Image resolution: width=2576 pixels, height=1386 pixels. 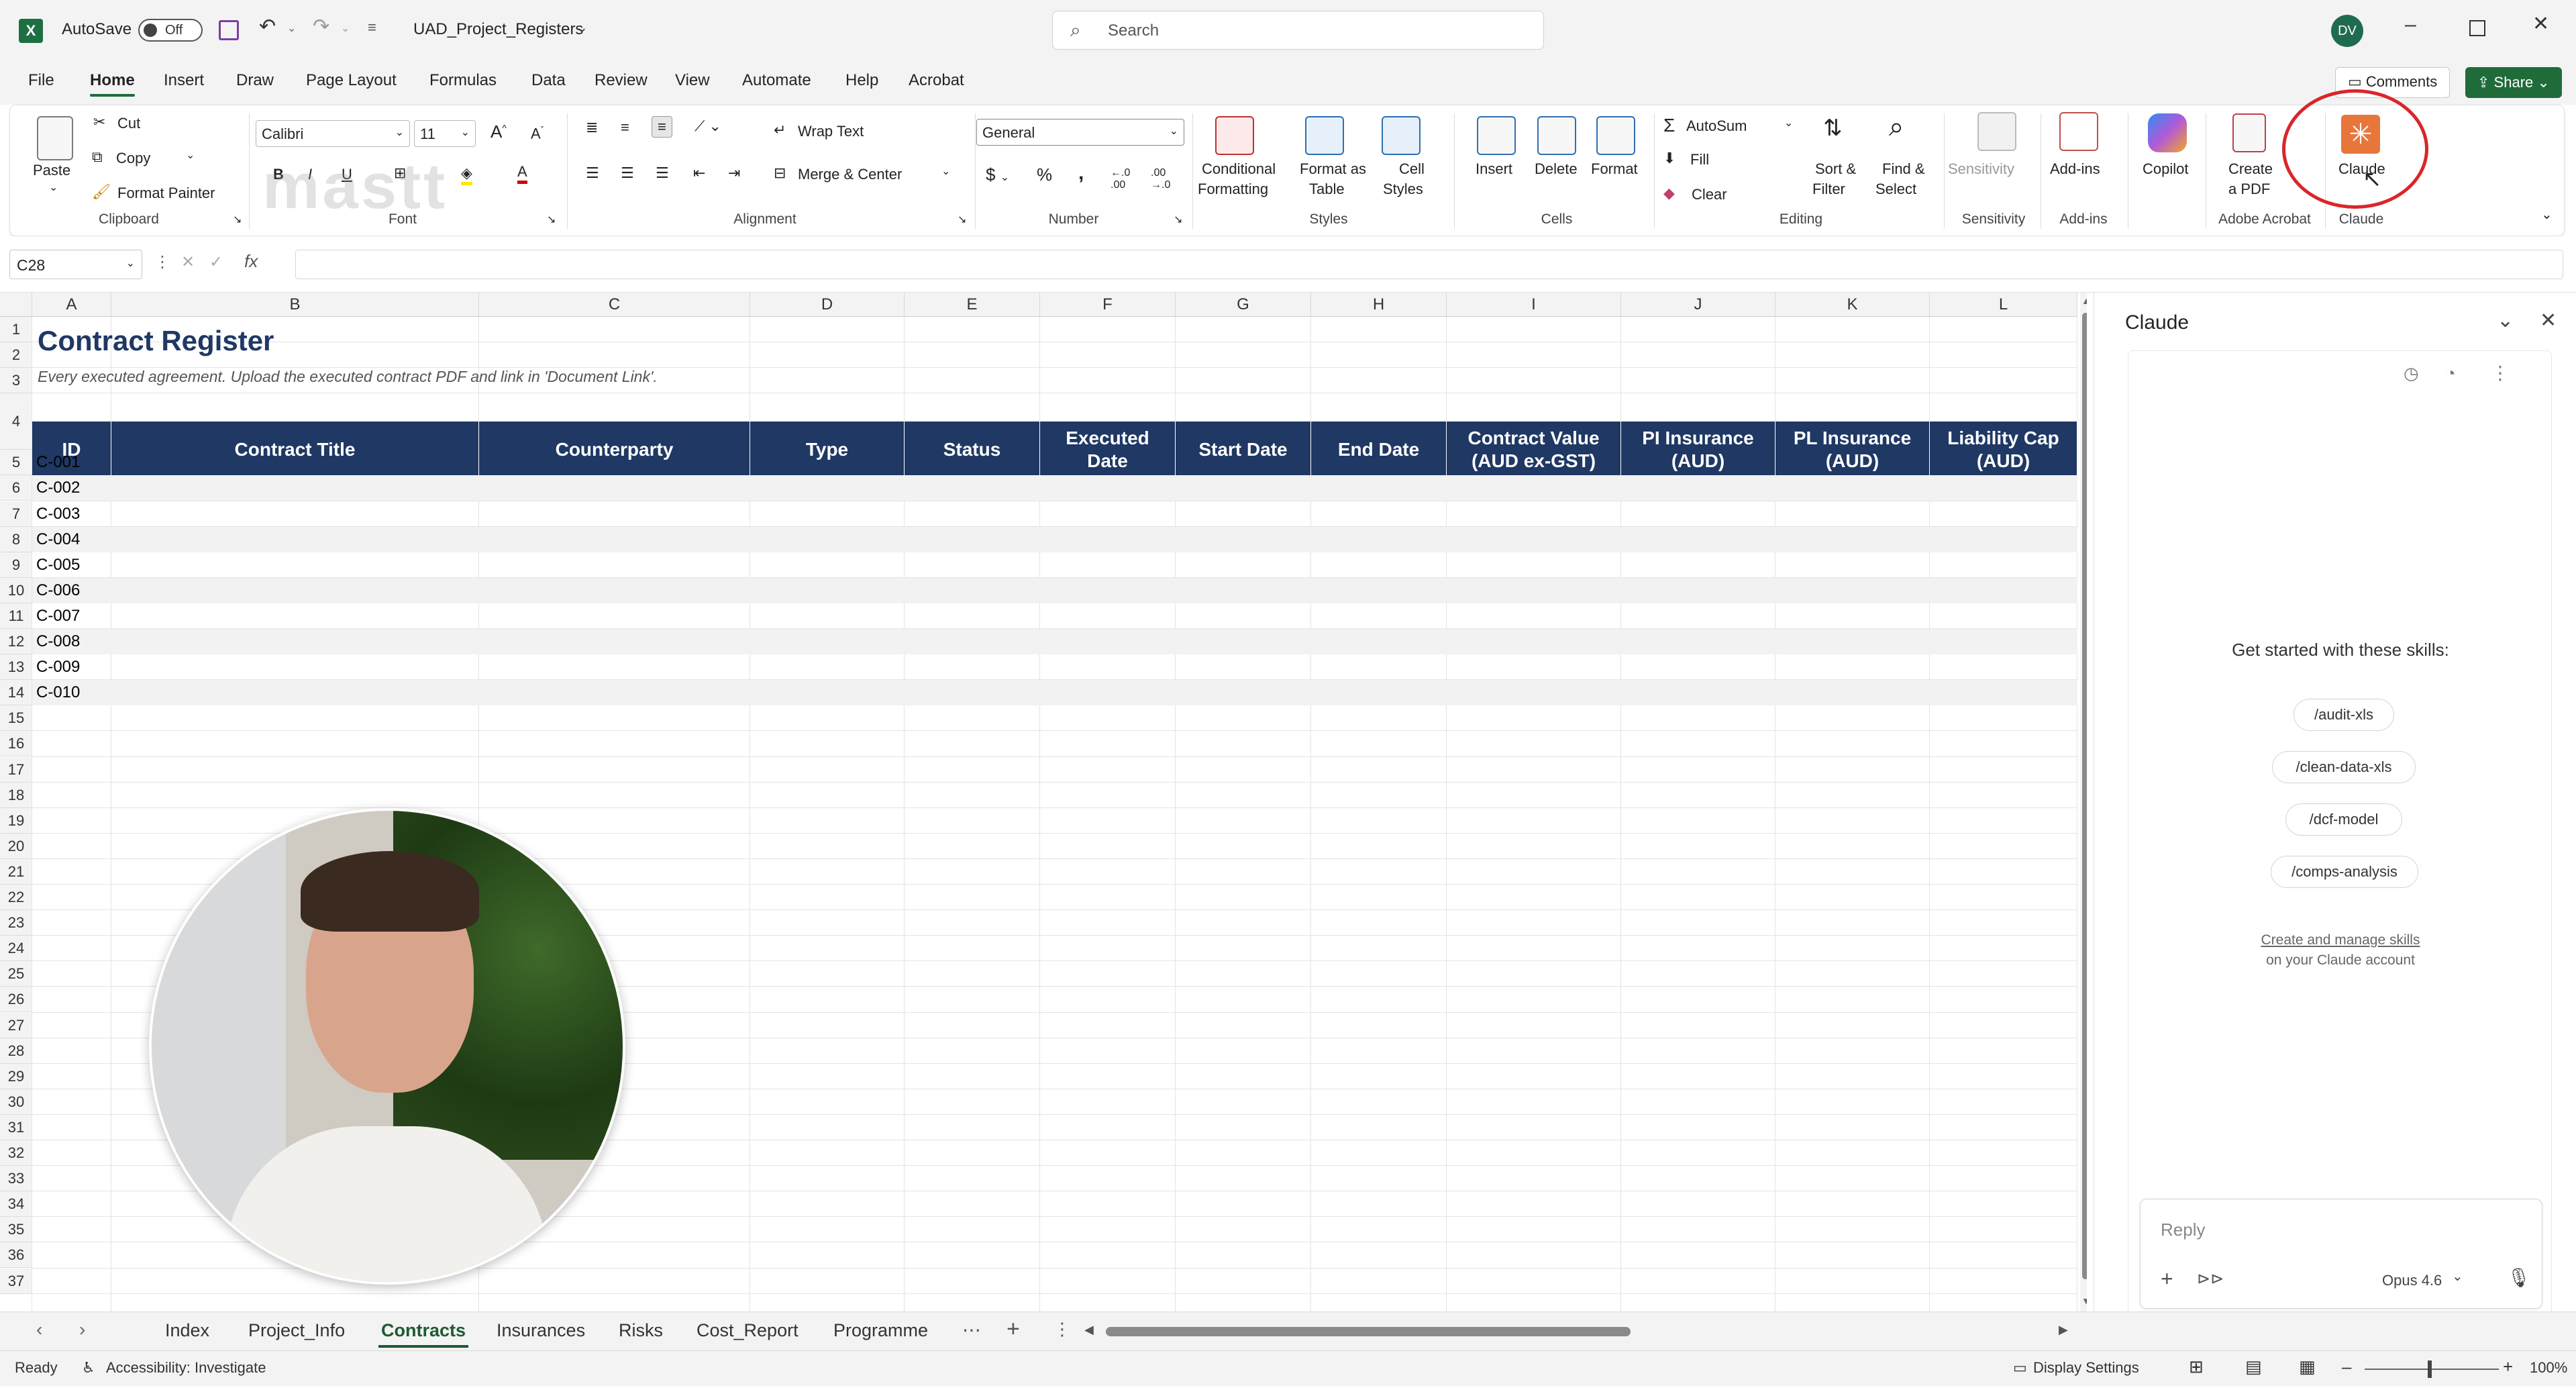 What do you see at coordinates (255, 80) in the screenshot?
I see `menu-draw: Draw` at bounding box center [255, 80].